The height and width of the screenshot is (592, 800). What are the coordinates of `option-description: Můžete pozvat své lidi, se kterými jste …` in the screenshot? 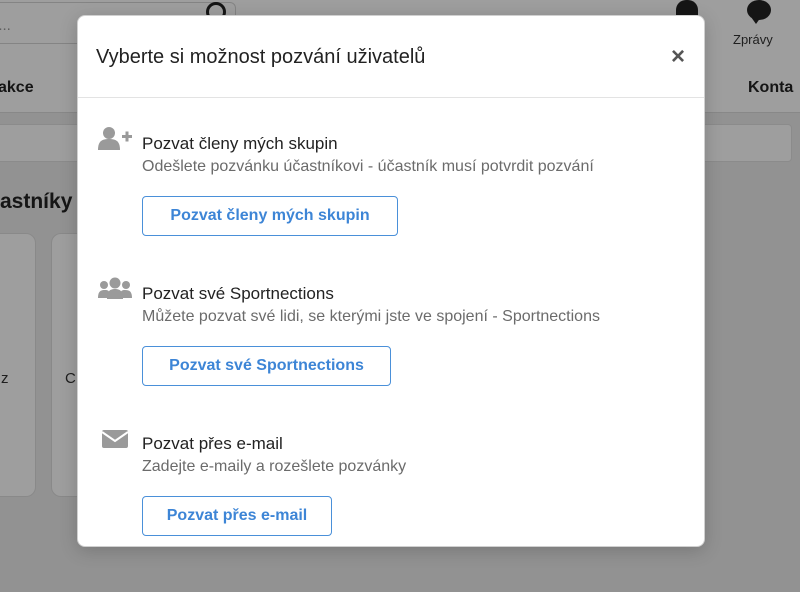 It's located at (371, 316).